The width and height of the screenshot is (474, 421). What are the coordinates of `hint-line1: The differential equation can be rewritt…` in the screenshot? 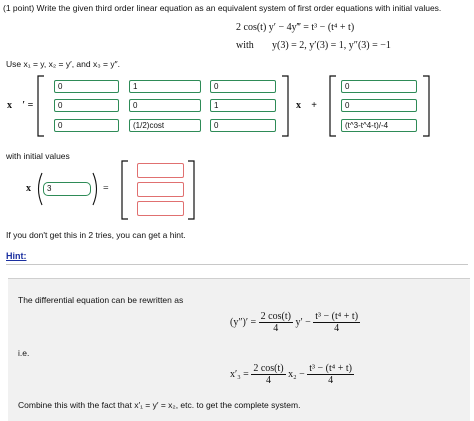 It's located at (101, 300).